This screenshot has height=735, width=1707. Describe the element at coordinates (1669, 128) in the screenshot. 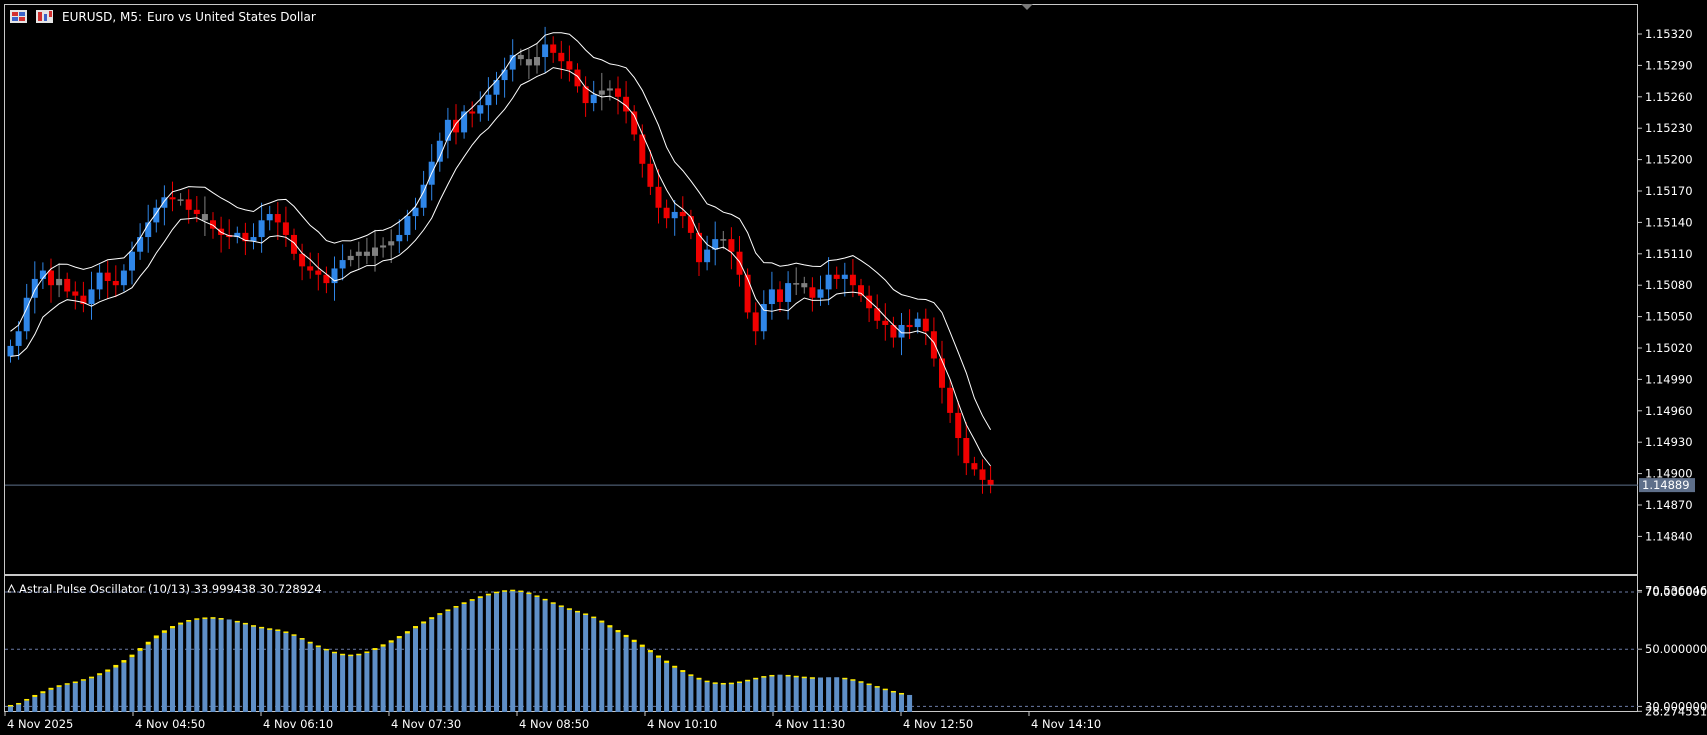

I see `price-label: 1.15230` at that location.